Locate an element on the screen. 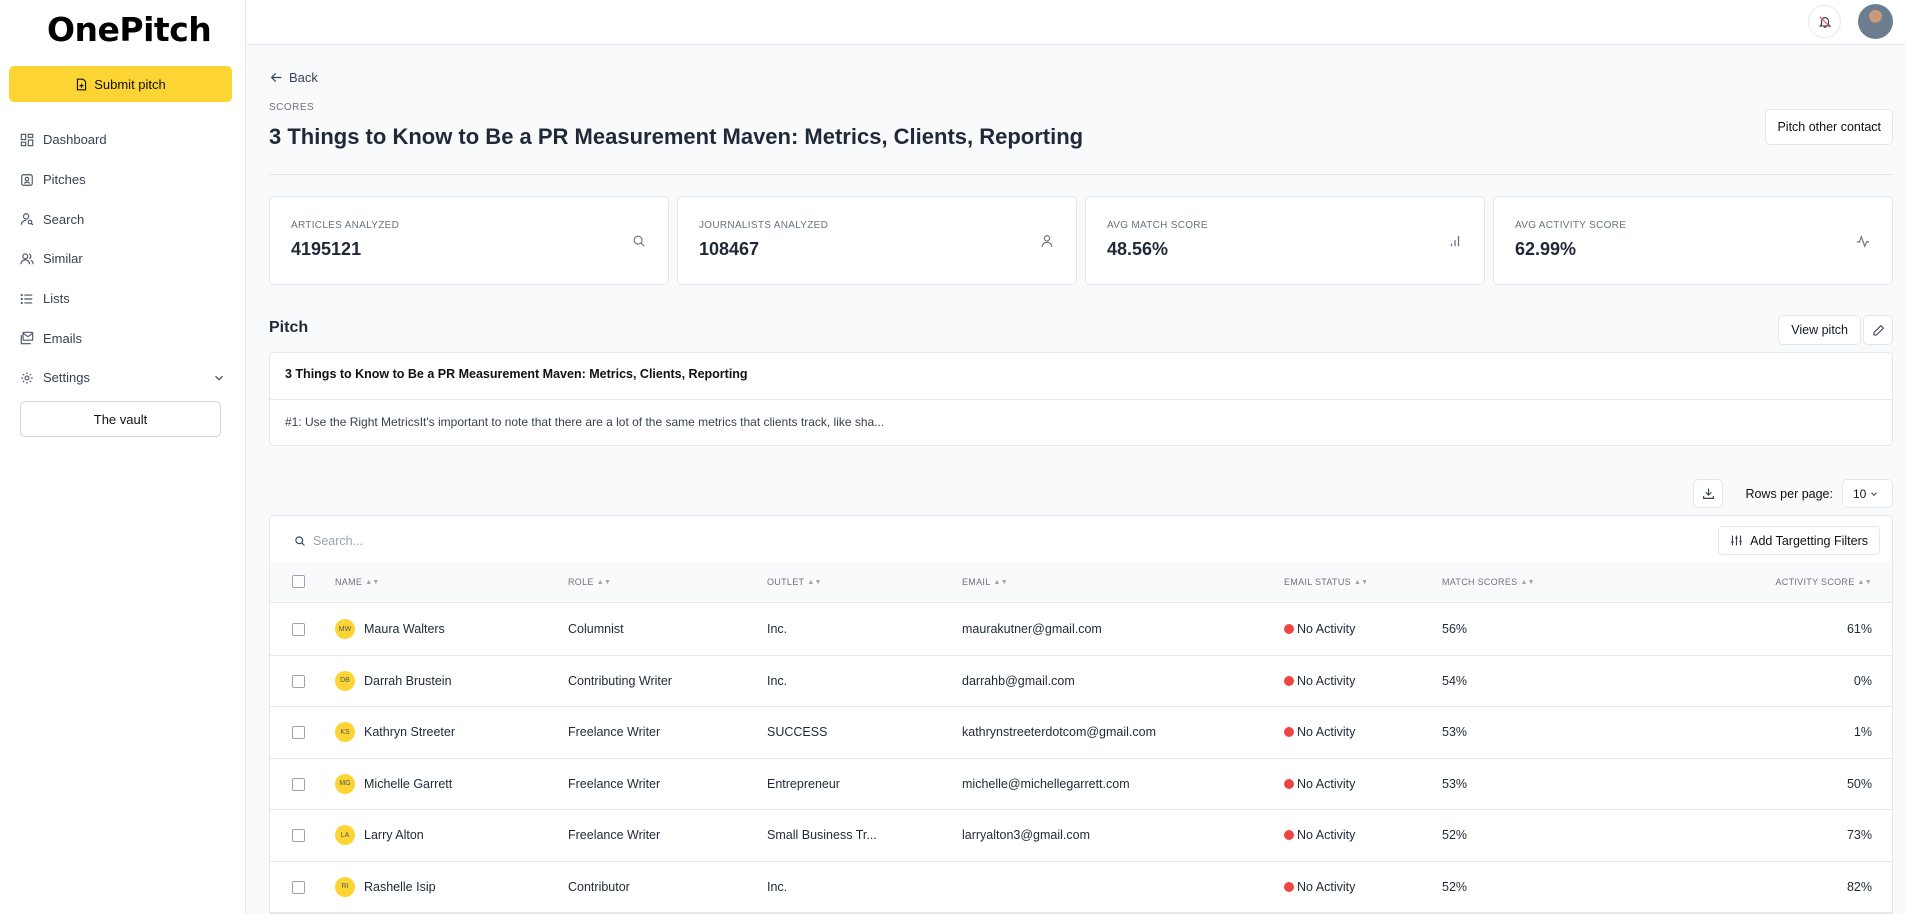 This screenshot has width=1905, height=914. sidebar-item-similar: Similar is located at coordinates (123, 259).